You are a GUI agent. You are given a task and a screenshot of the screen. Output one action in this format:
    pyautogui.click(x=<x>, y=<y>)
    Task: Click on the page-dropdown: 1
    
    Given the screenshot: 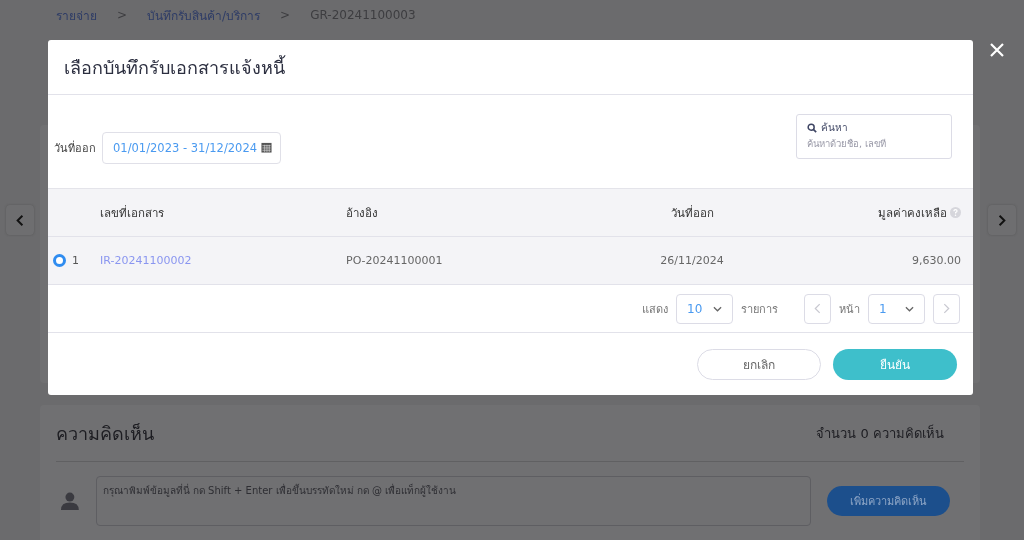 What is the action you would take?
    pyautogui.click(x=896, y=308)
    